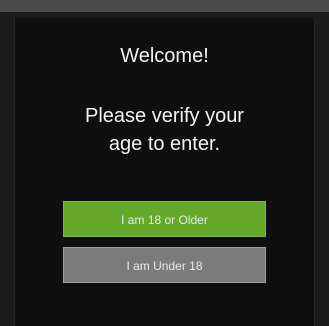  I want to click on message-line-1: Please verify your, so click(164, 116).